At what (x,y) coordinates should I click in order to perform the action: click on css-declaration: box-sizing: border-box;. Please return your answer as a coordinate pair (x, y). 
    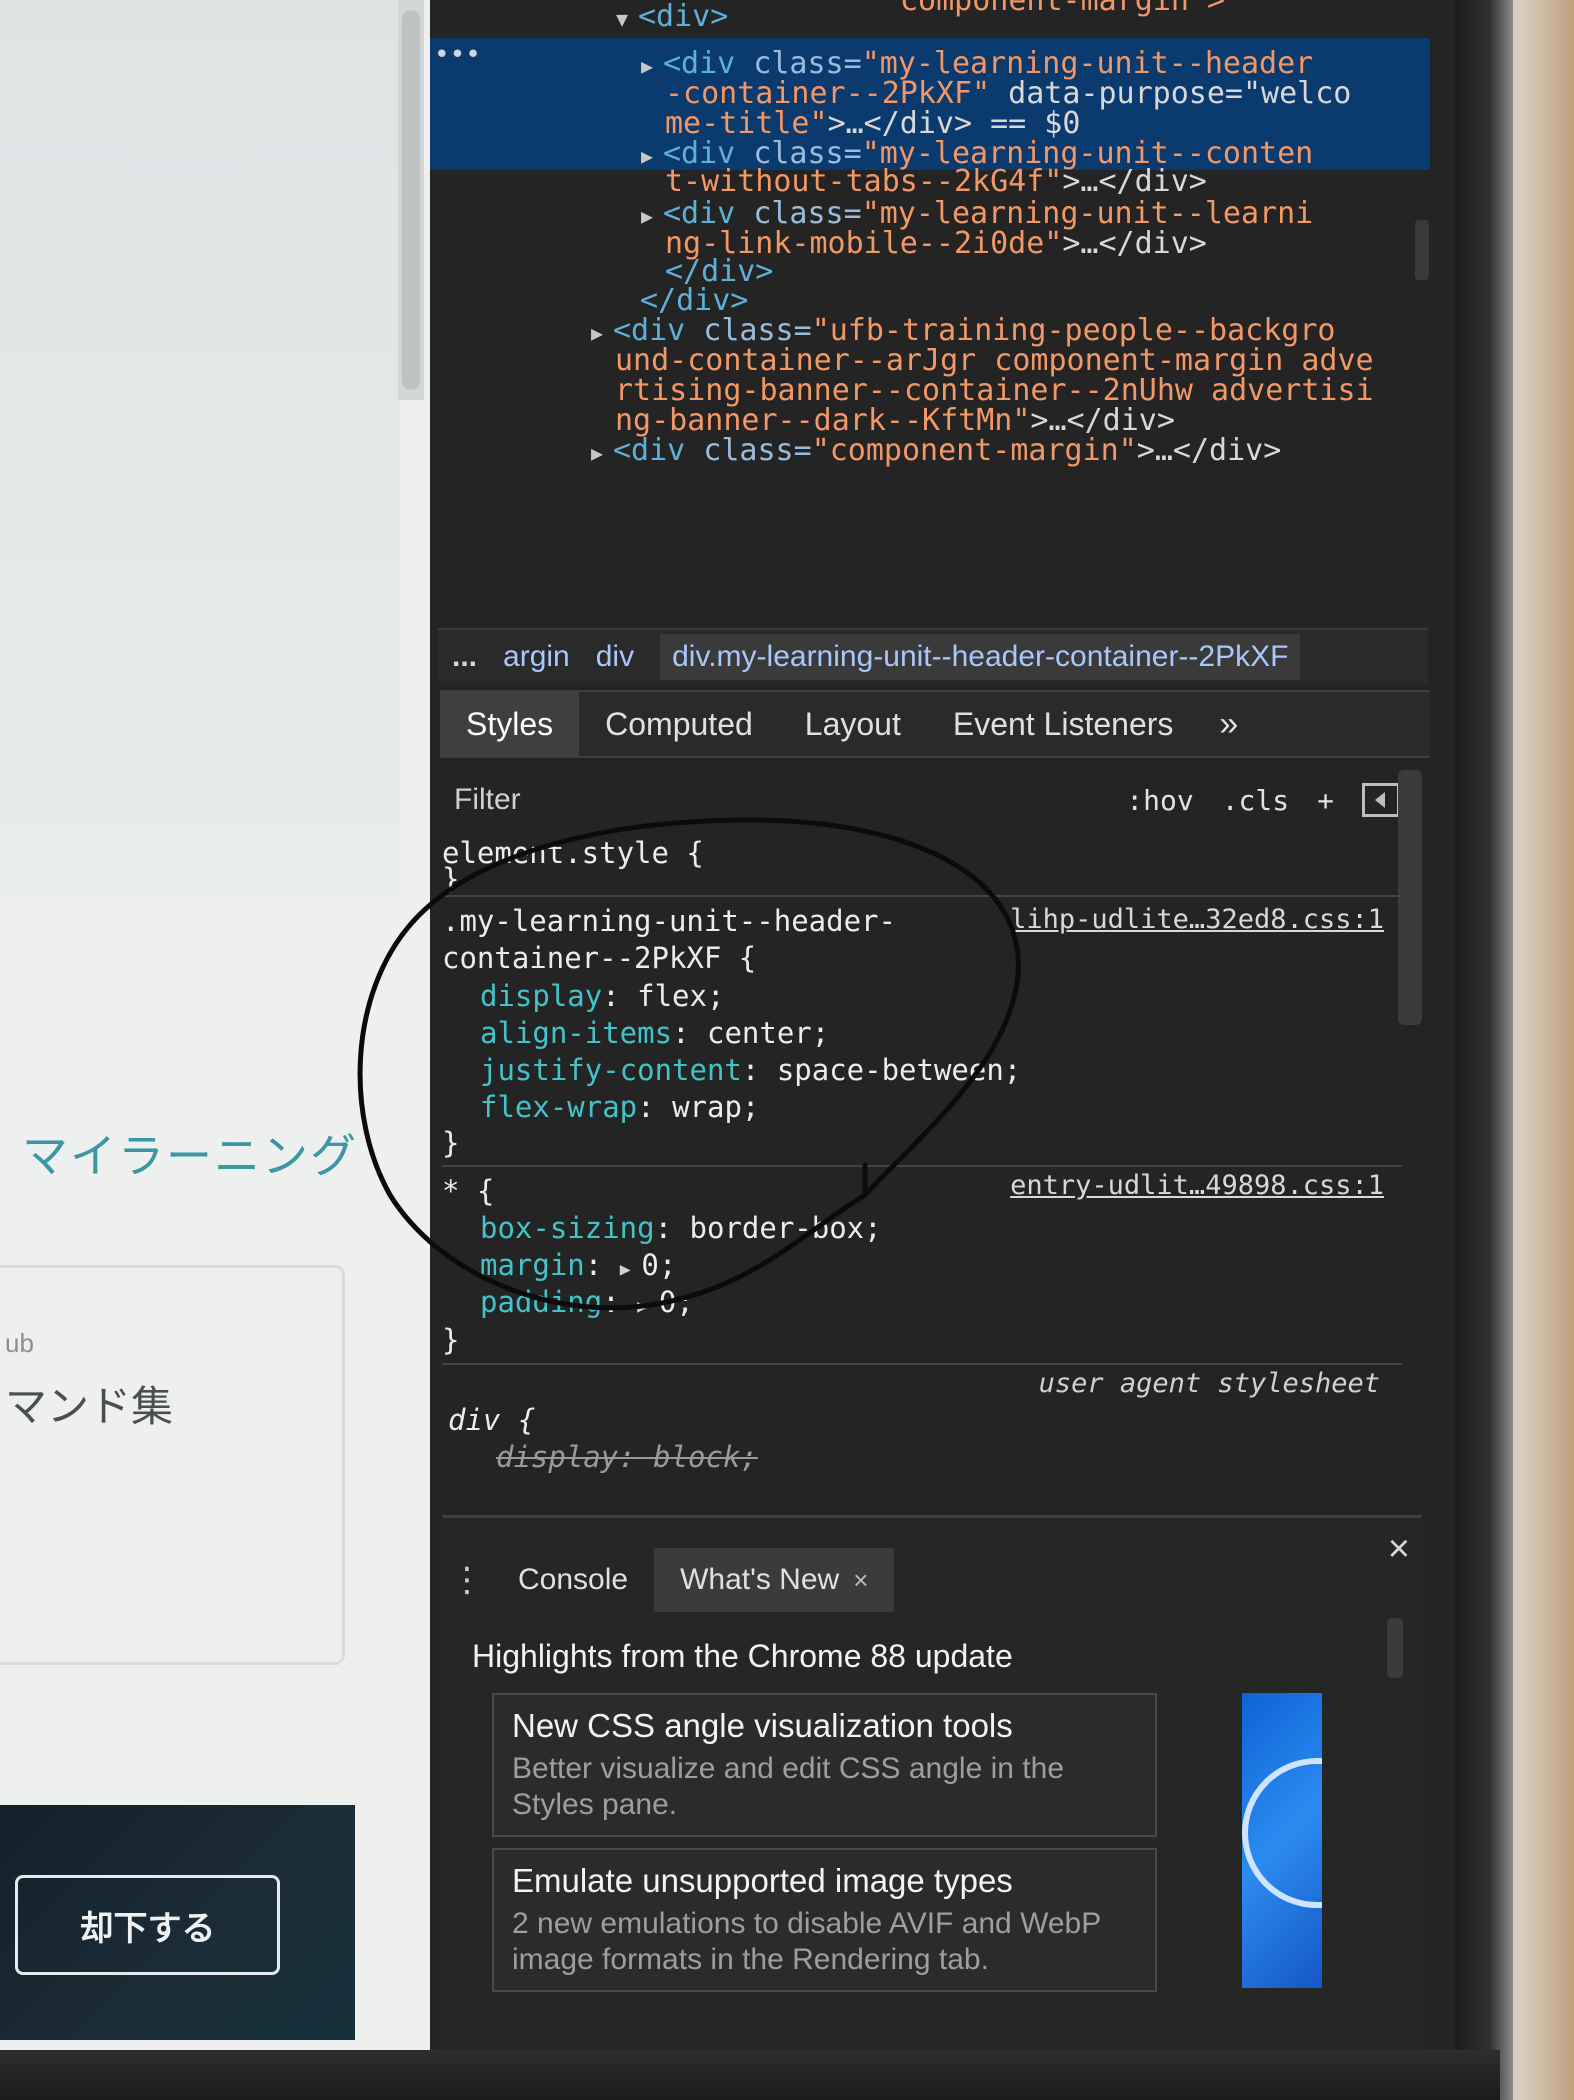
    Looking at the image, I should click on (681, 1228).